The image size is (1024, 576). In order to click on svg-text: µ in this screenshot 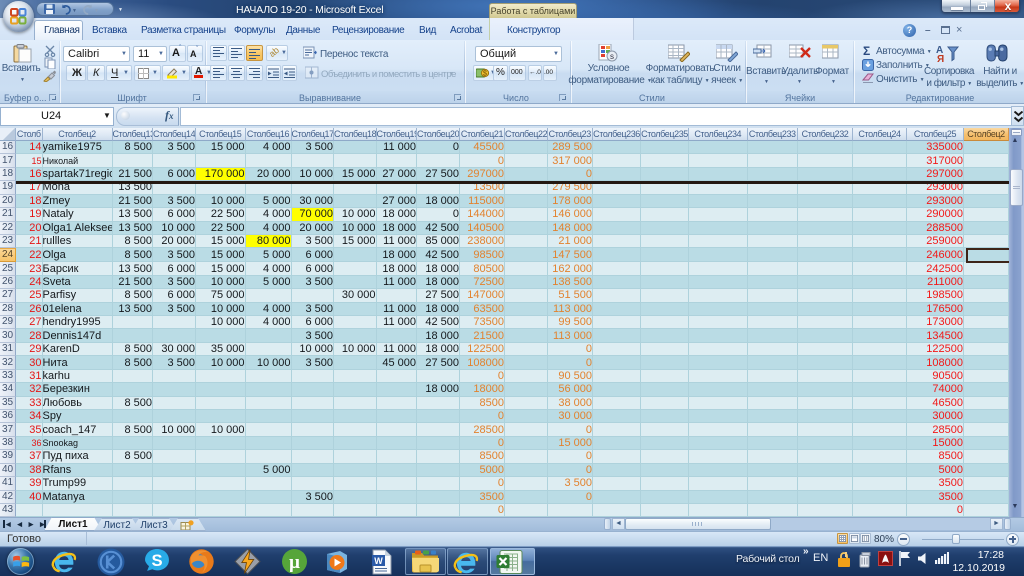, I will do `click(294, 562)`.